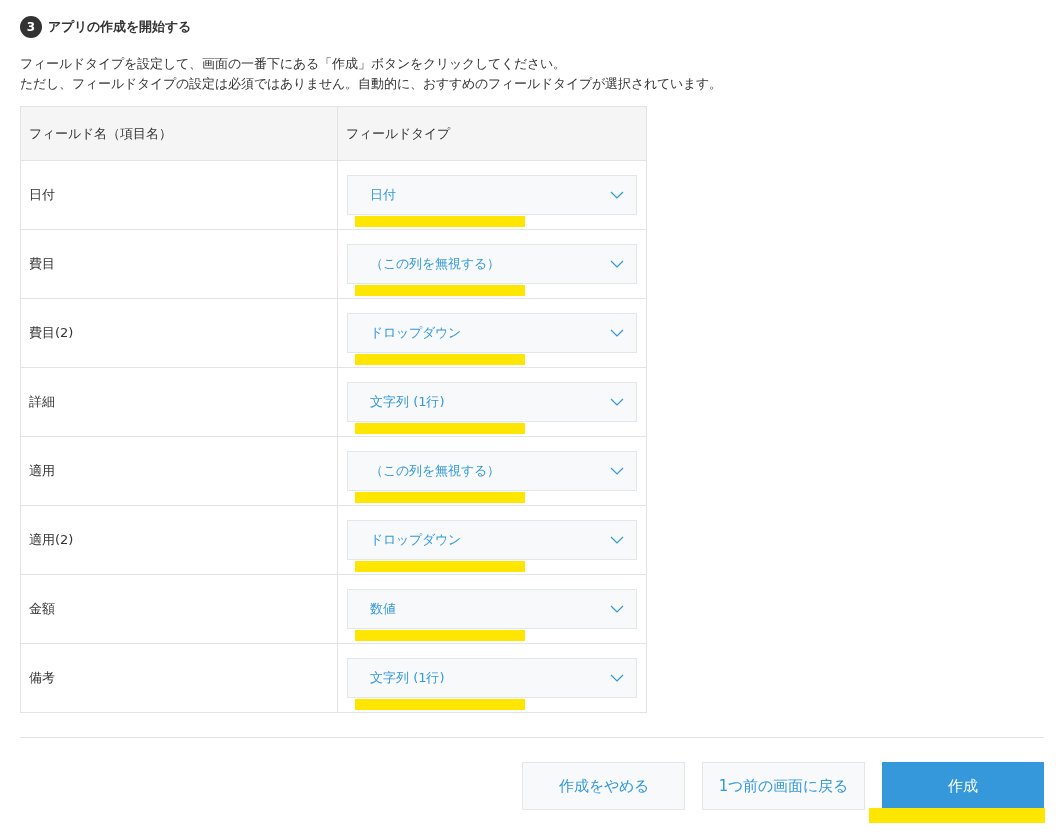  I want to click on field-name-cell: 適用(2), so click(179, 540).